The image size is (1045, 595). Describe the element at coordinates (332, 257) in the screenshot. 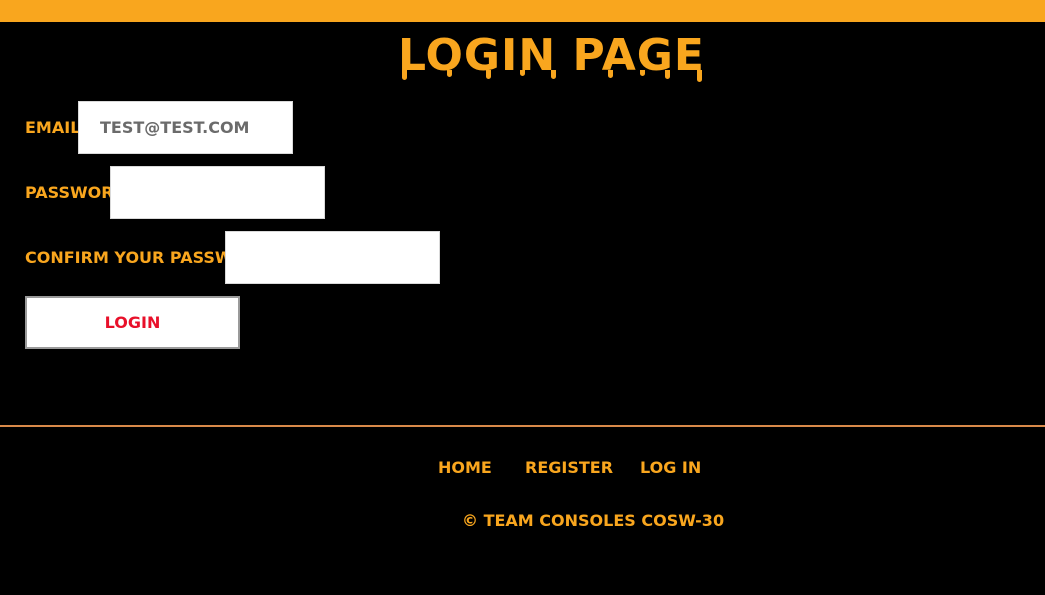

I see `confirm-password-field` at that location.